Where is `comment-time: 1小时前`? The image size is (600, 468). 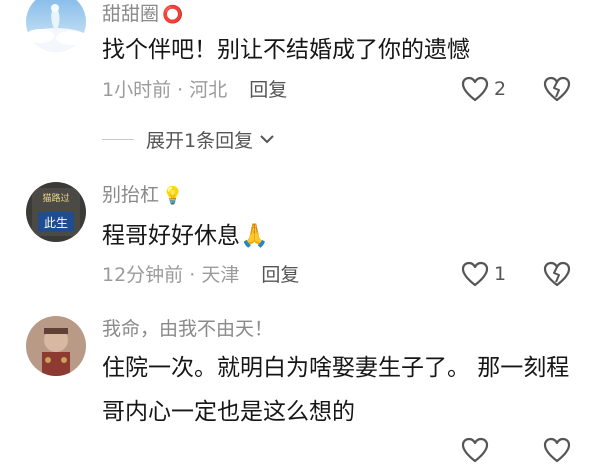 comment-time: 1小时前 is located at coordinates (137, 90).